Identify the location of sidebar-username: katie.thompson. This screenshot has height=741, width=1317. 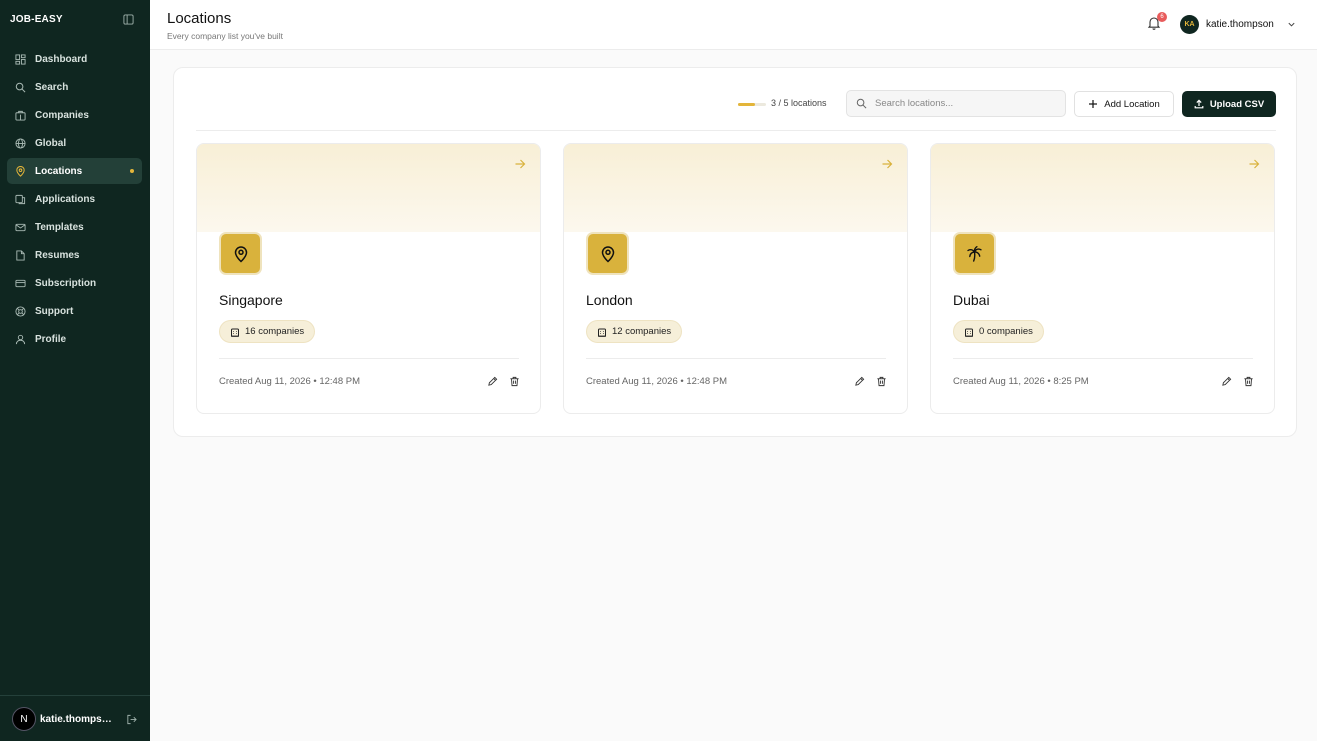
(76, 719).